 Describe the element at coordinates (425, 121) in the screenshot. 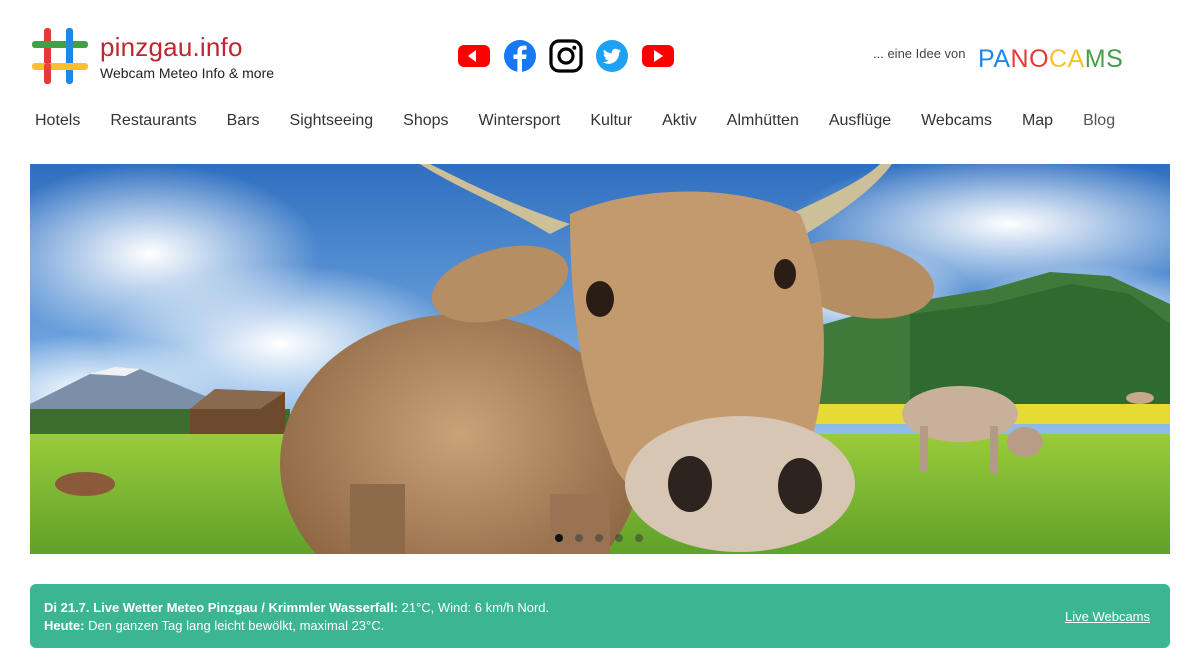

I see `nav-item-shops: Shops` at that location.